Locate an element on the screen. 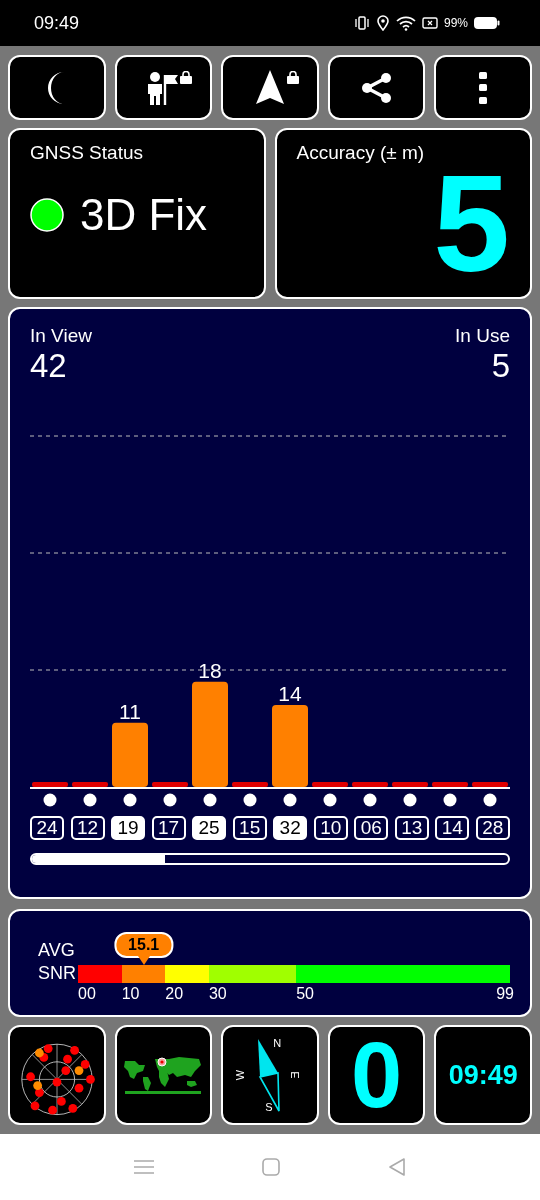  satellite-id: 12 is located at coordinates (87, 828).